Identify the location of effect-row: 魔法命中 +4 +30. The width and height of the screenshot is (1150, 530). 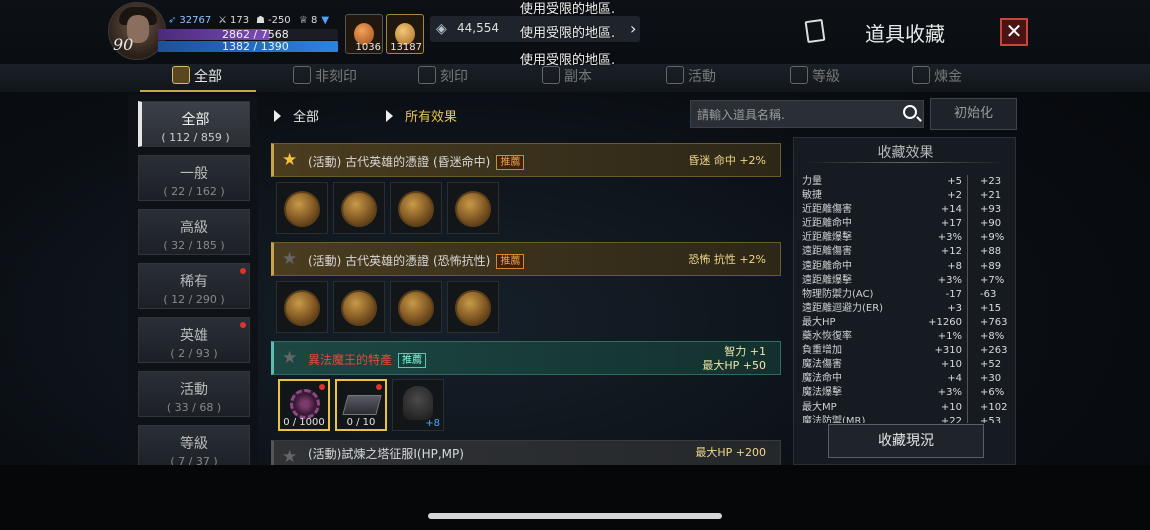
(906, 379).